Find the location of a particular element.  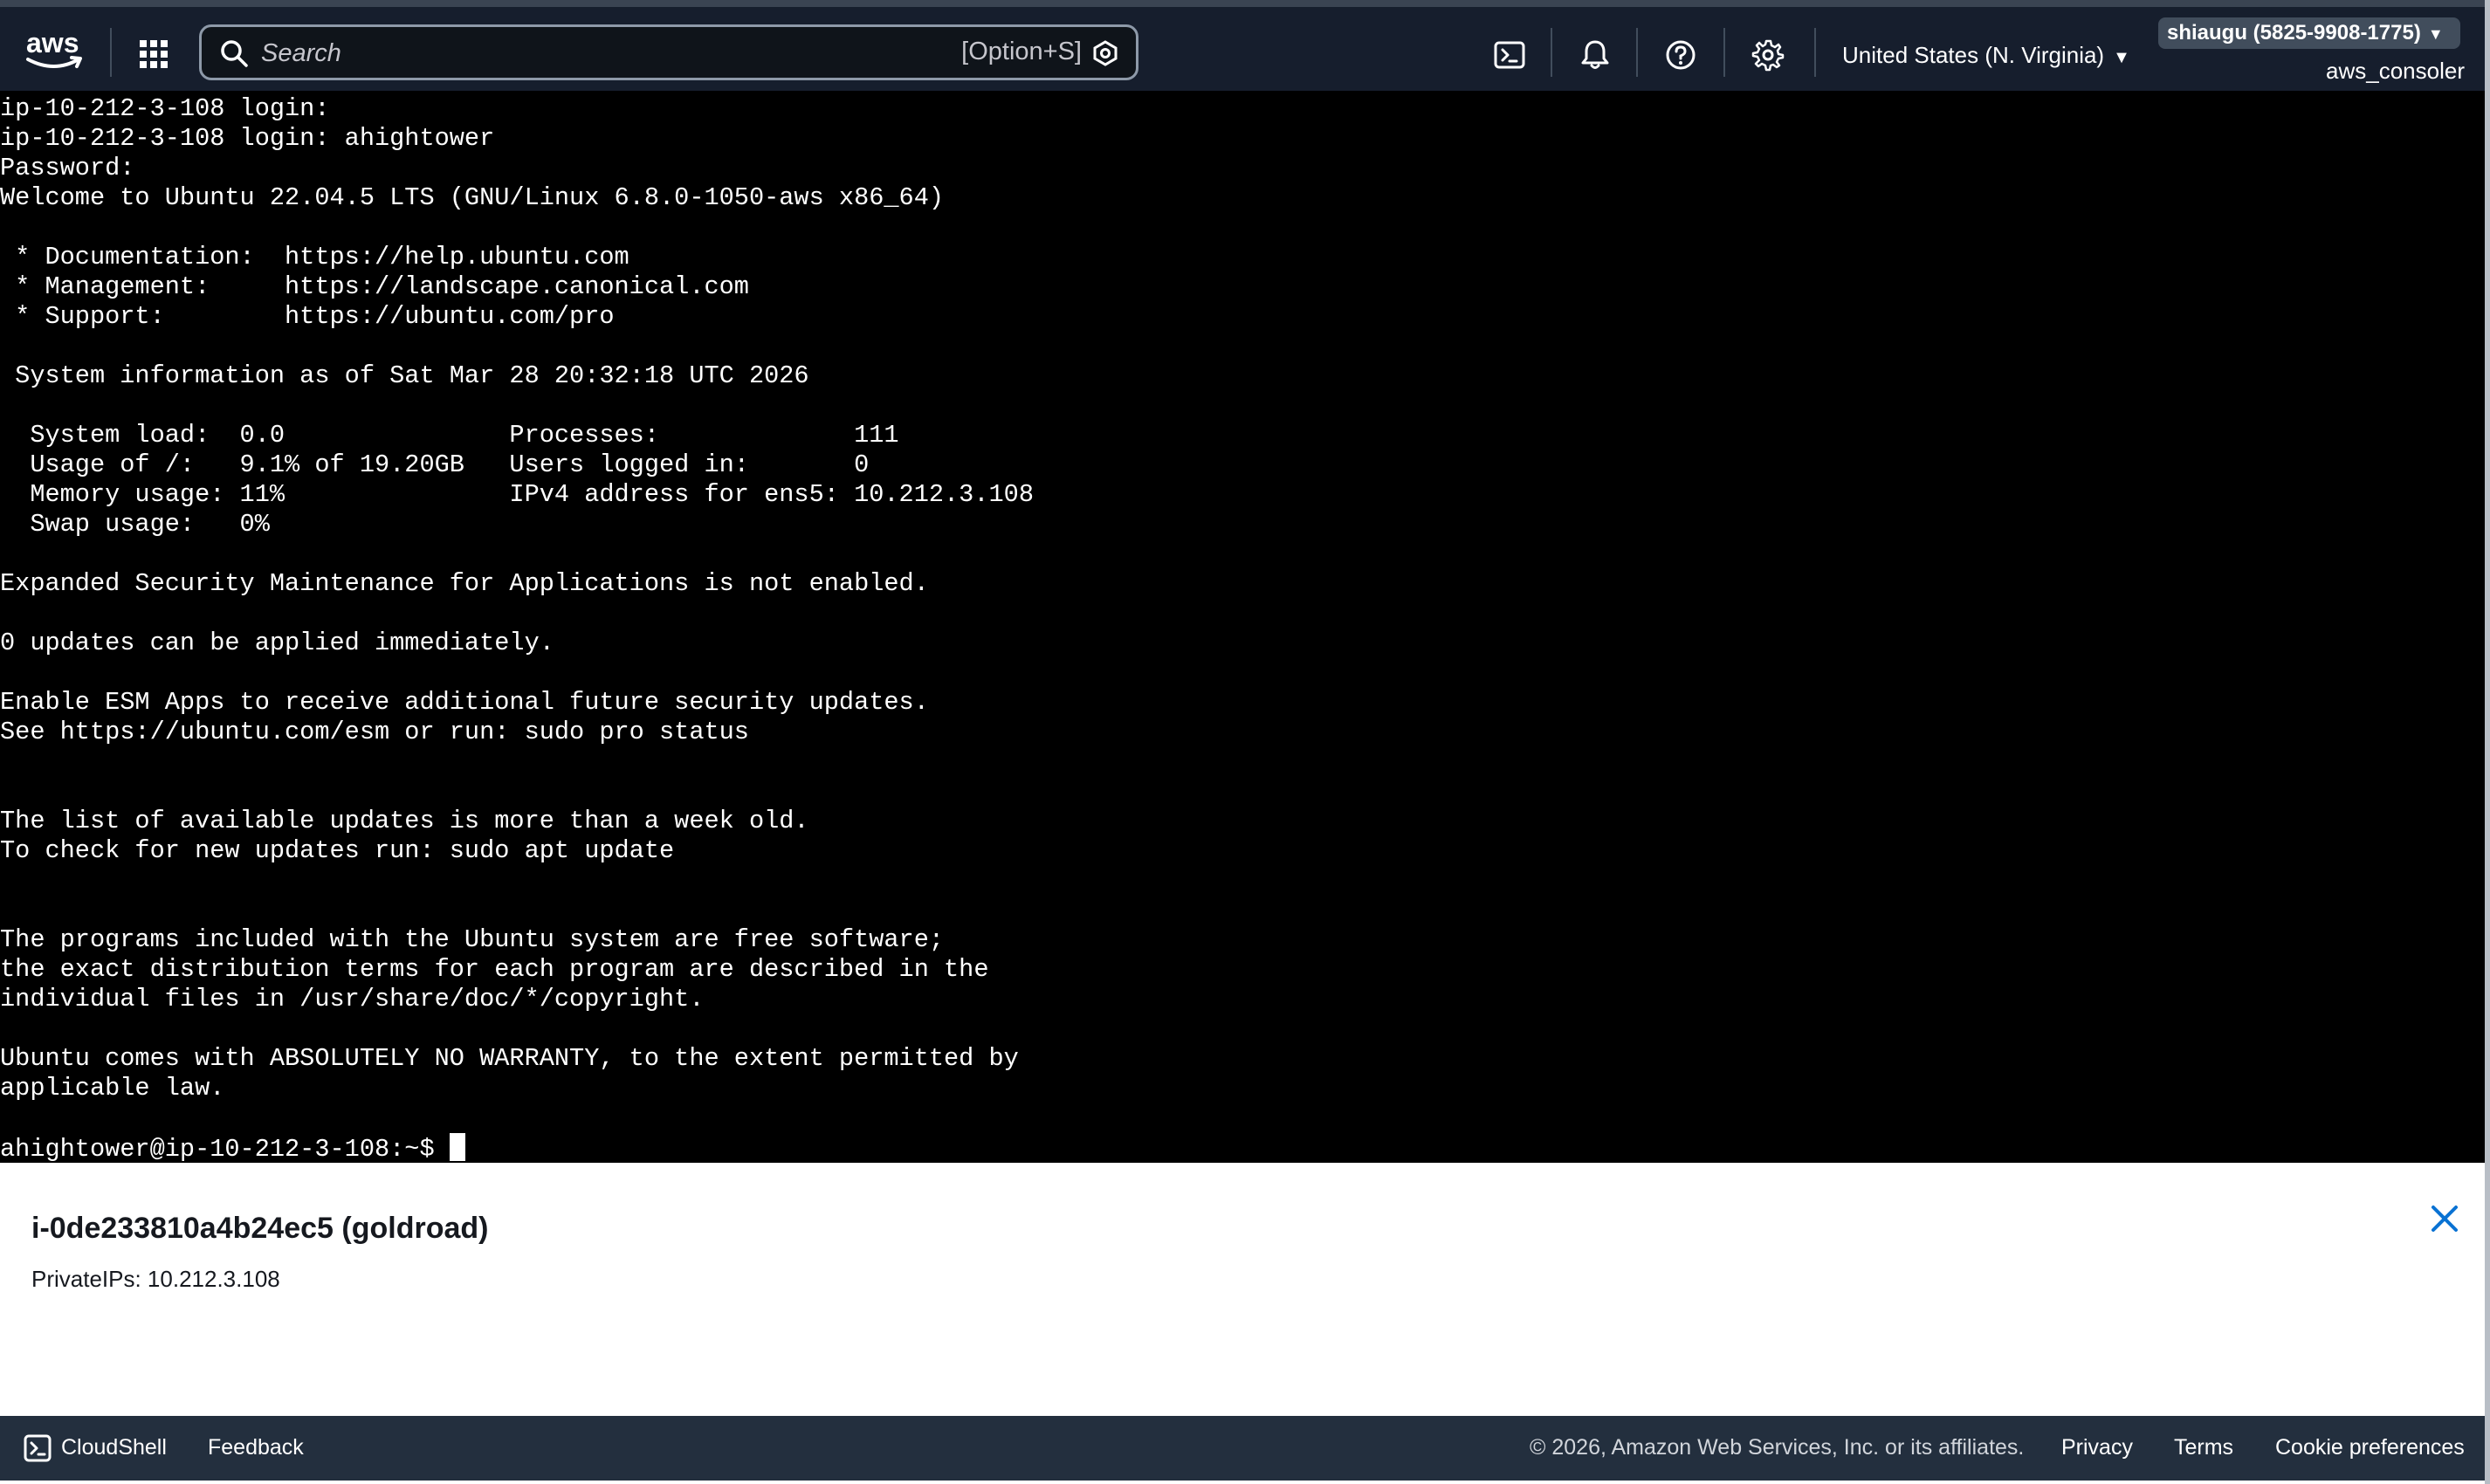

aws-logo-icon: aws is located at coordinates (54, 52).